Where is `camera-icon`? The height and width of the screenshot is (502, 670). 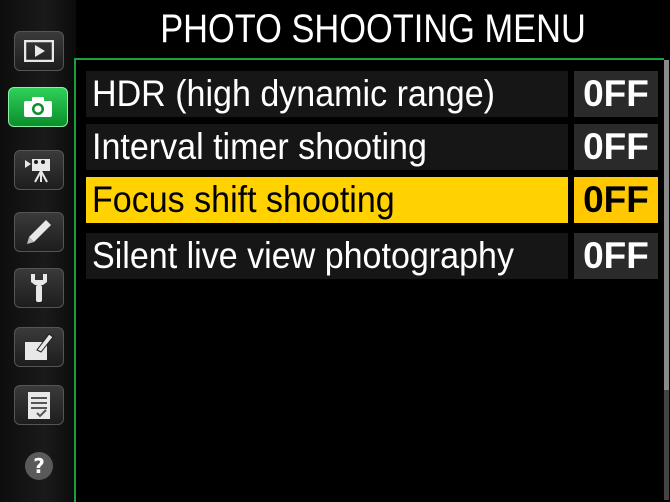 camera-icon is located at coordinates (38, 107).